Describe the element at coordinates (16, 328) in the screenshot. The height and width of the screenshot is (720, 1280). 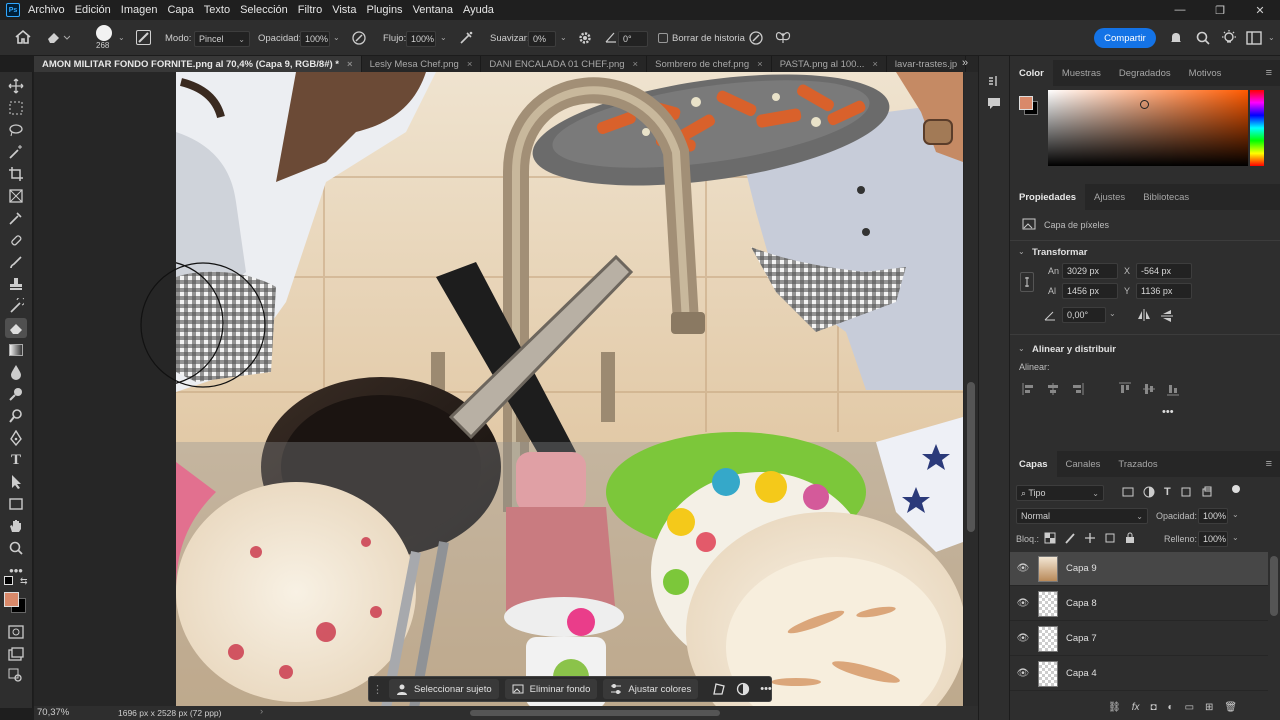
I see `eraser-tool-icon` at that location.